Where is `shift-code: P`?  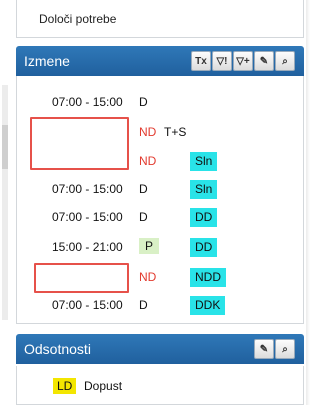
shift-code: P is located at coordinates (149, 246).